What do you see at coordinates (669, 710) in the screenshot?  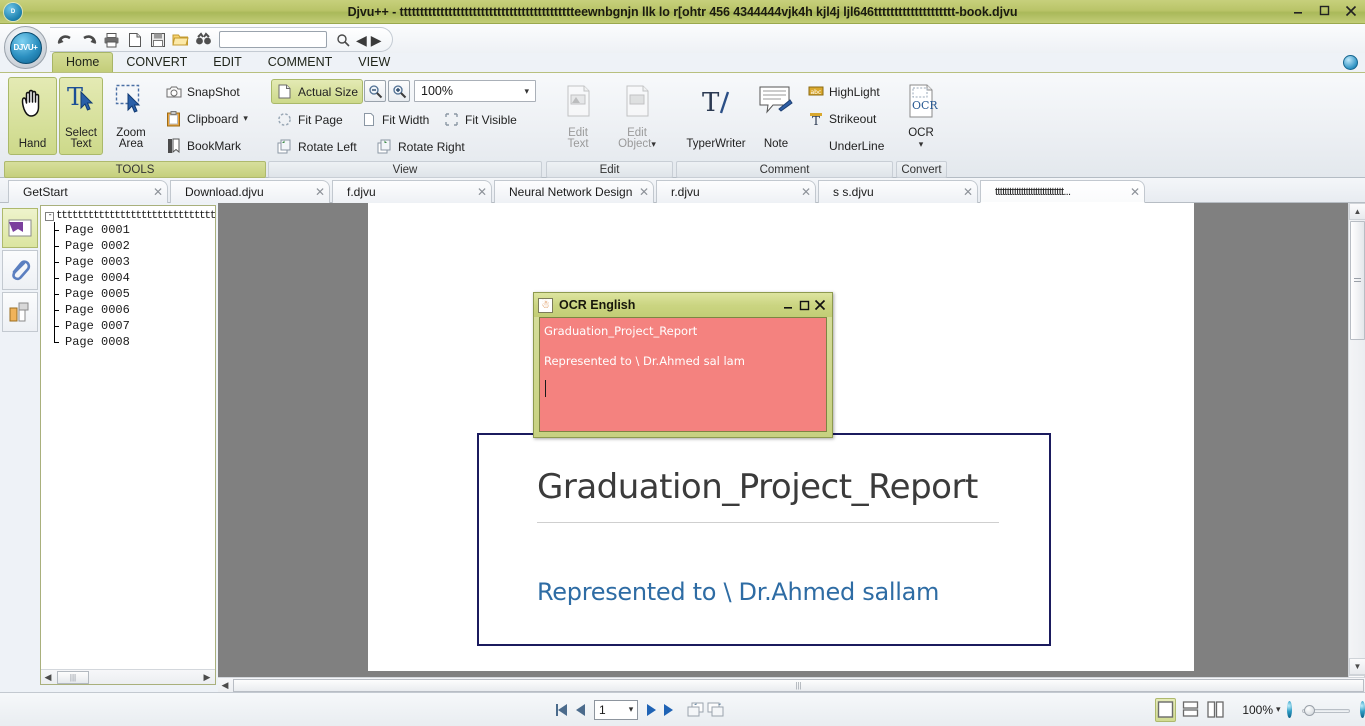 I see `last-page-button` at bounding box center [669, 710].